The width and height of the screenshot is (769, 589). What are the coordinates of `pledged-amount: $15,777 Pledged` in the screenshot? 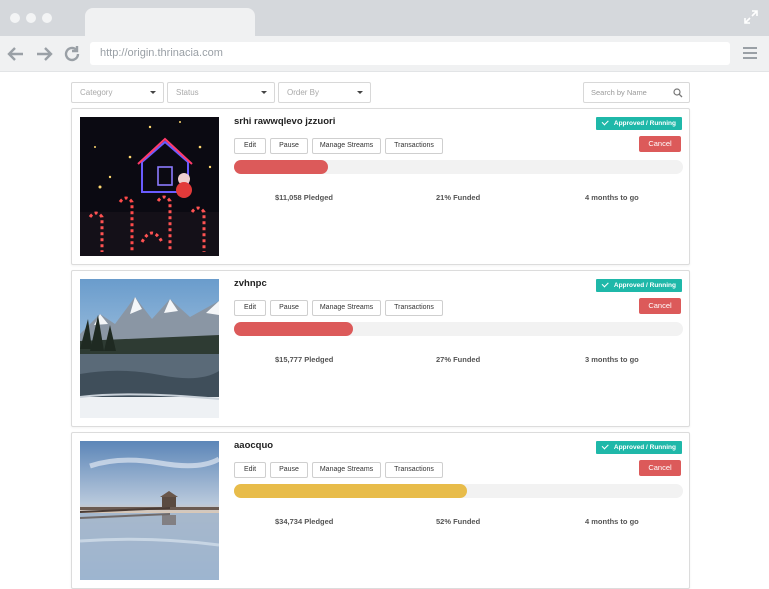 It's located at (304, 359).